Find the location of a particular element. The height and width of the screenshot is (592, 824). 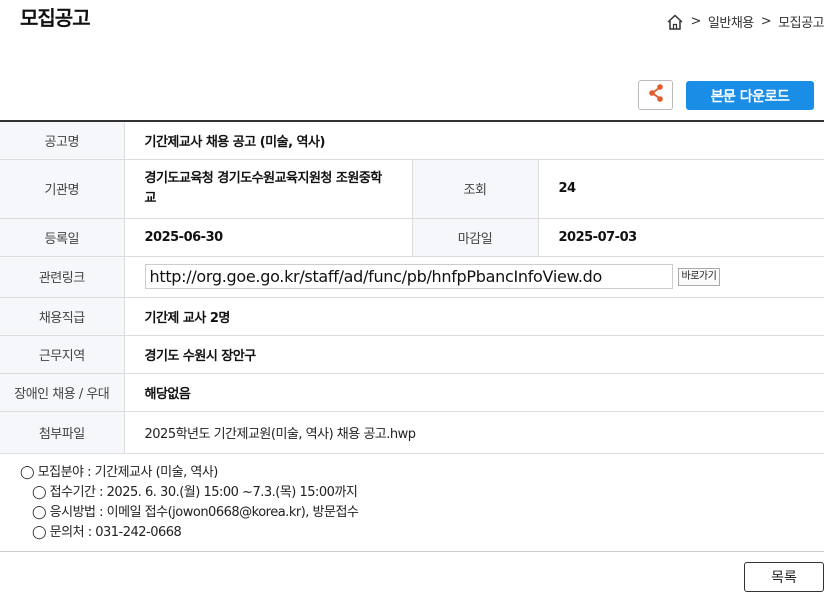

attachment-label: 첨부파일 is located at coordinates (62, 432).